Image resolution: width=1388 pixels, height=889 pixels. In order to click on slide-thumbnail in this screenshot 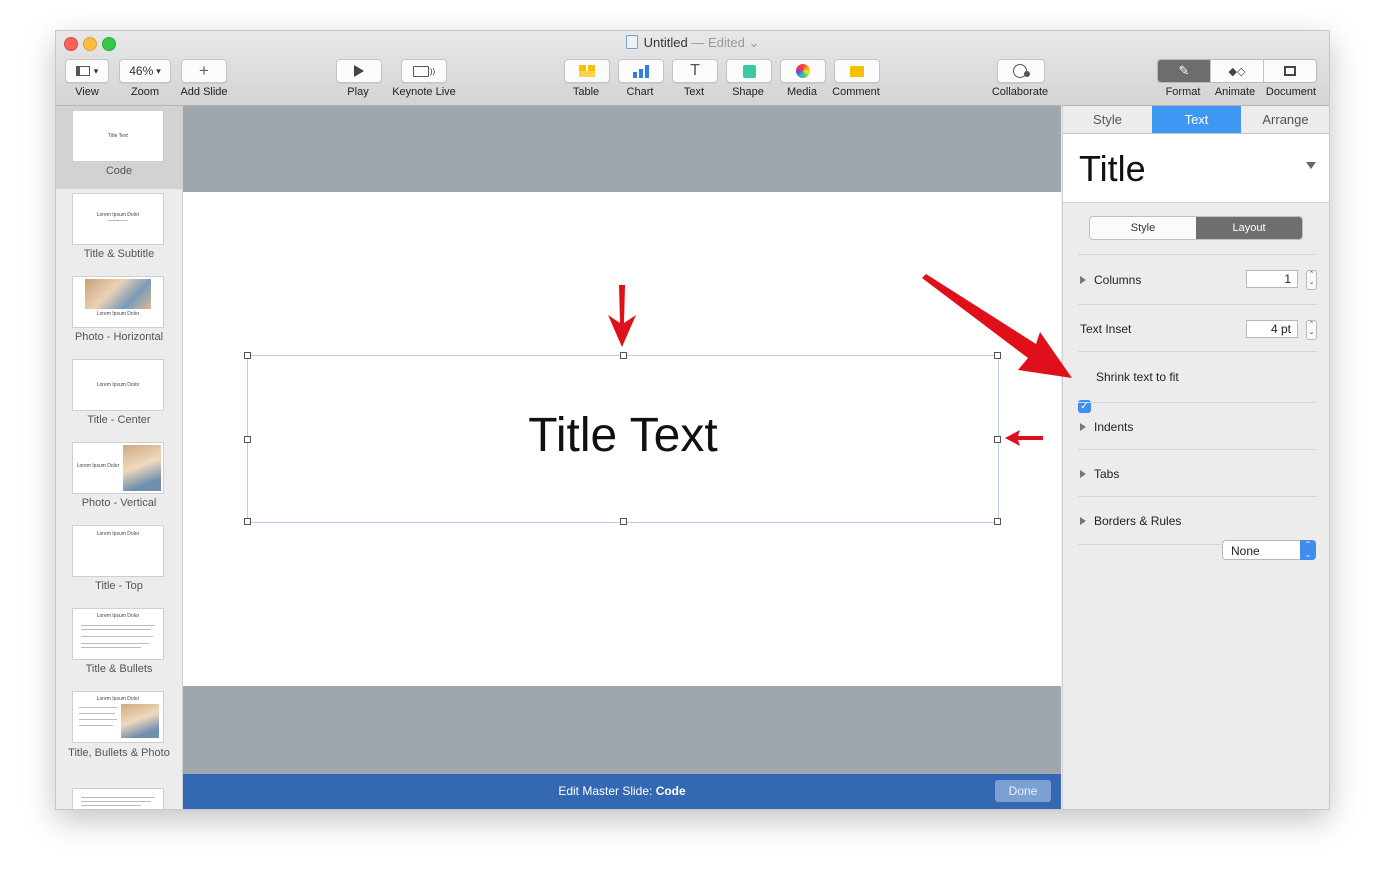, I will do `click(118, 799)`.